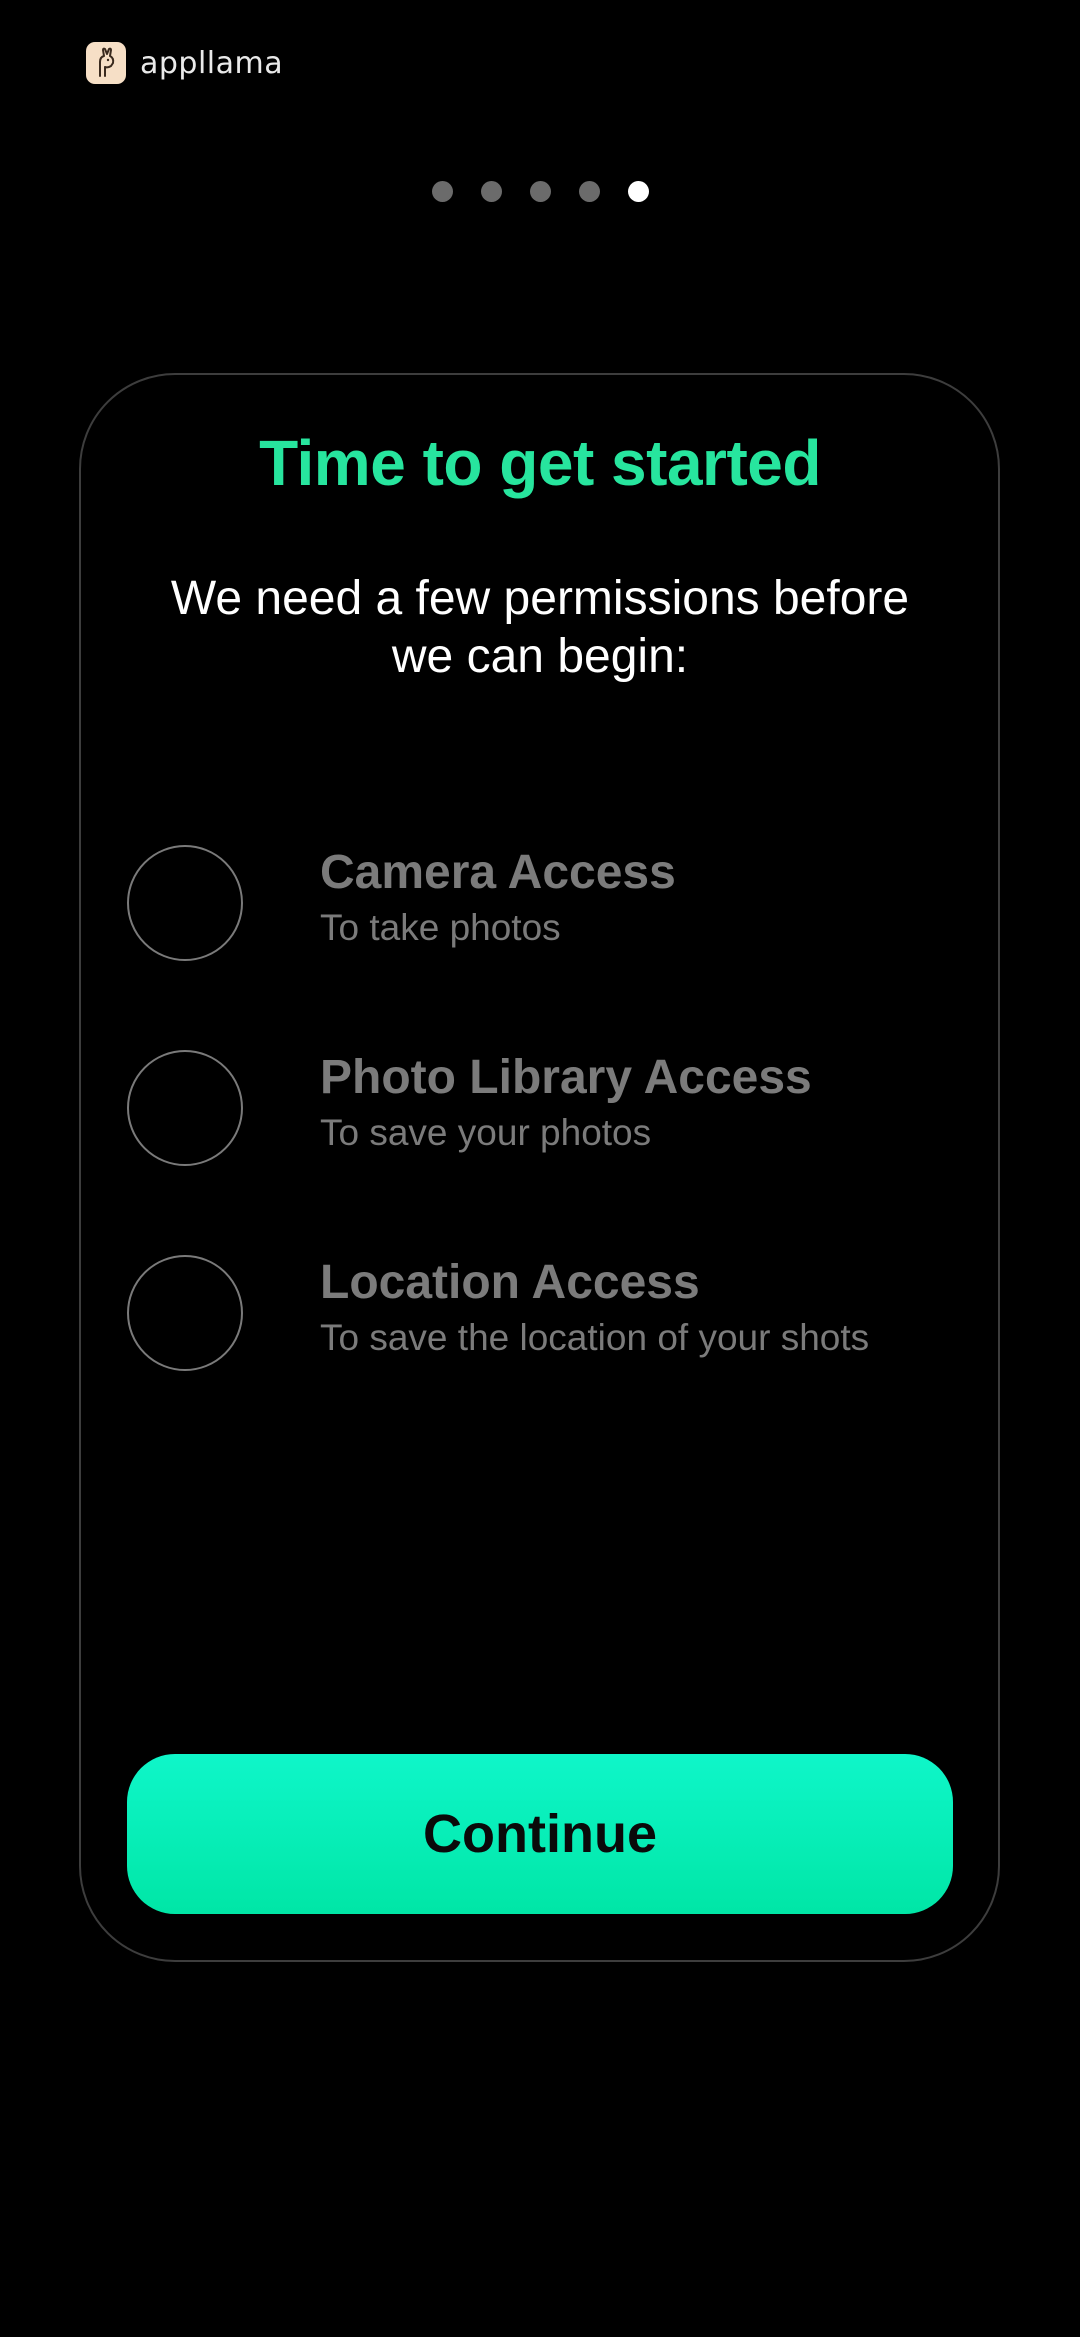 The image size is (1080, 2337). Describe the element at coordinates (106, 63) in the screenshot. I see `llama-icon` at that location.